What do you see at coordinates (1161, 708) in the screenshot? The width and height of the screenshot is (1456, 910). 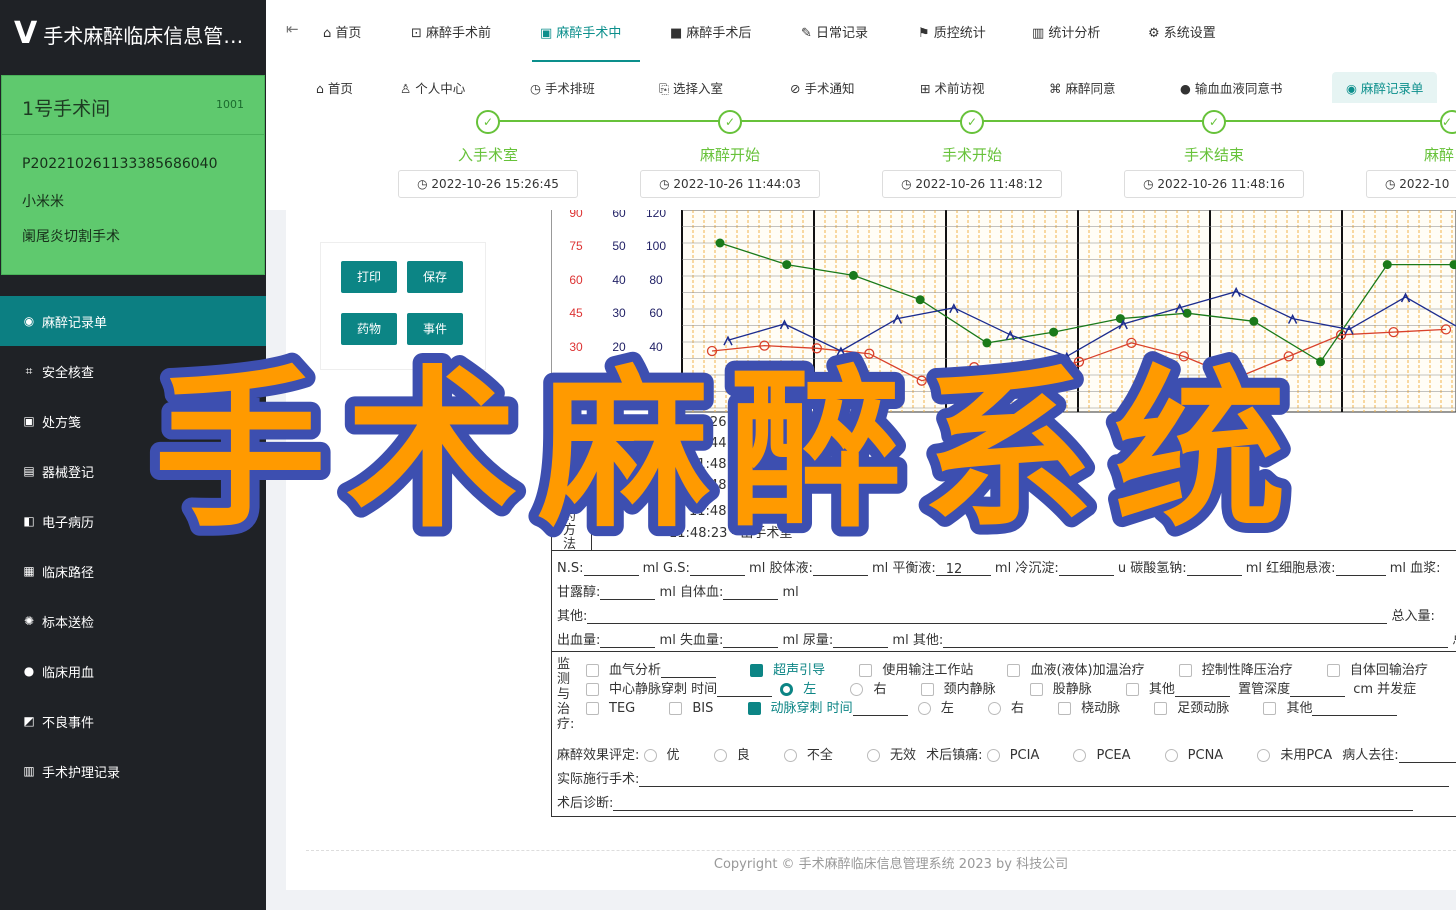 I see `dorsalis-artery-checkbox` at bounding box center [1161, 708].